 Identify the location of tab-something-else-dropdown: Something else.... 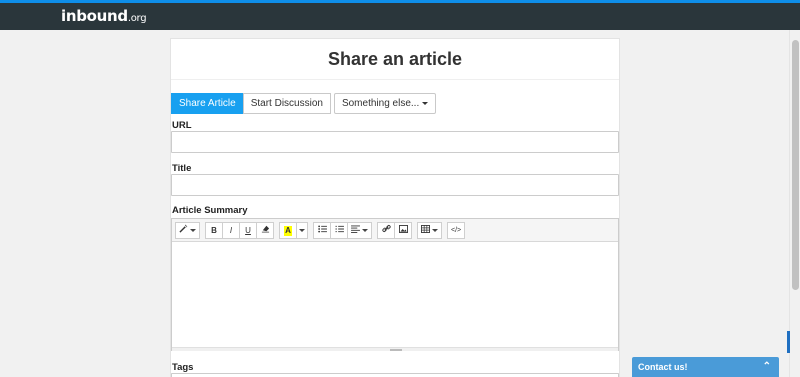
(385, 103).